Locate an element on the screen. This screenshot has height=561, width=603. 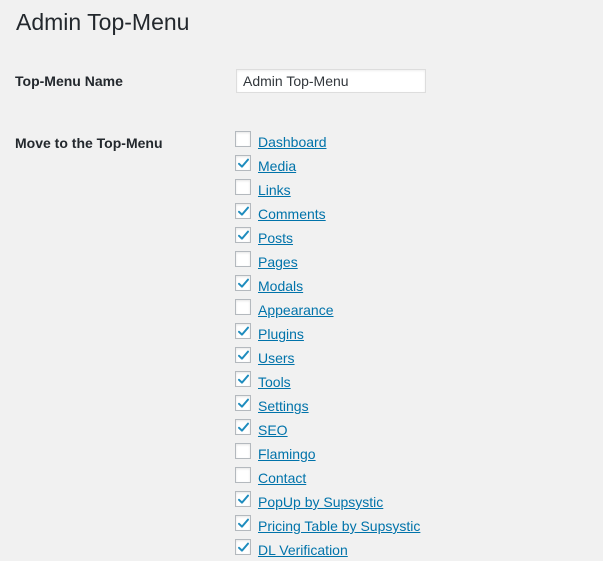
checkbox-users is located at coordinates (243, 355).